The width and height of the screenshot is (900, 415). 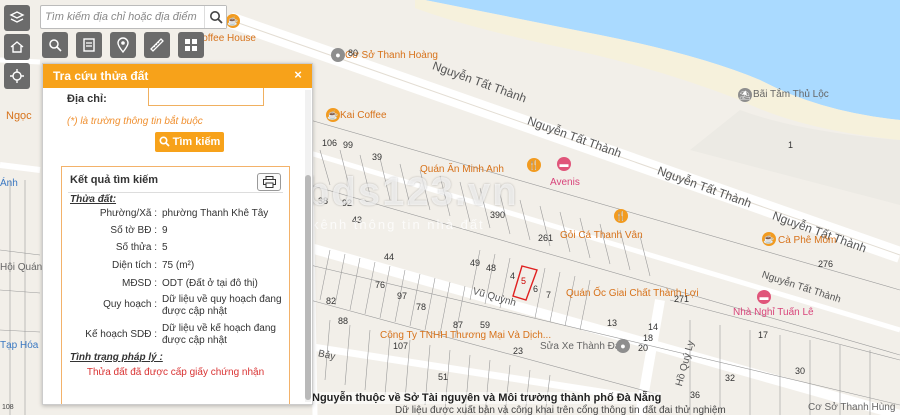 What do you see at coordinates (175, 372) in the screenshot?
I see `legal-status: Thửa đất đã được cấp giấy chứng nhận` at bounding box center [175, 372].